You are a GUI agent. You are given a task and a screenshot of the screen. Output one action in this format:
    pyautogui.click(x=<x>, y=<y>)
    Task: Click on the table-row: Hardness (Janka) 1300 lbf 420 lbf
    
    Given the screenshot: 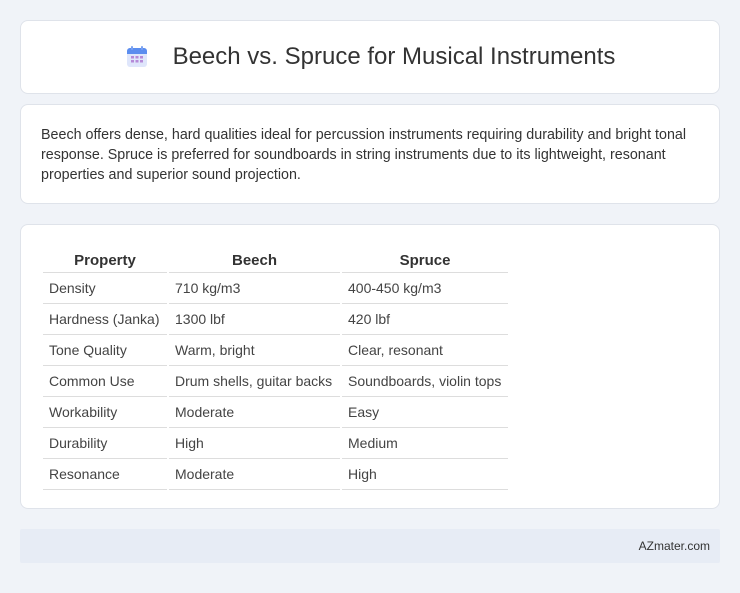 What is the action you would take?
    pyautogui.click(x=275, y=319)
    